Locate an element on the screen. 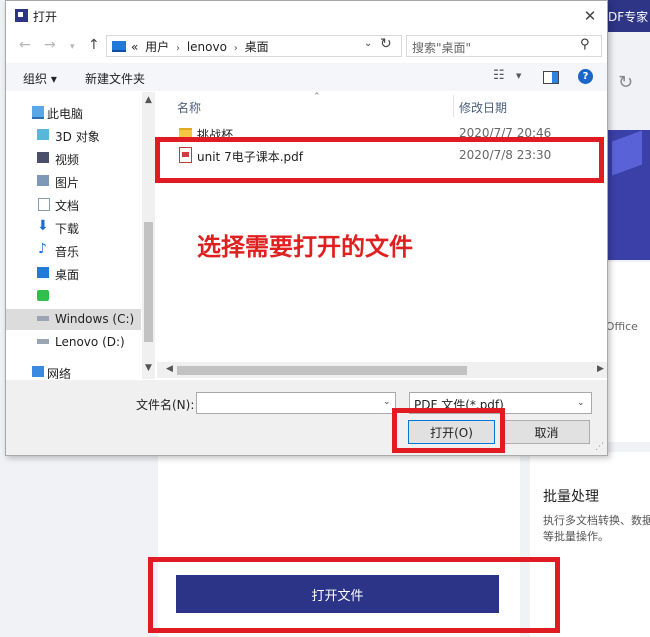  nav-item-video: 视频 is located at coordinates (73, 158).